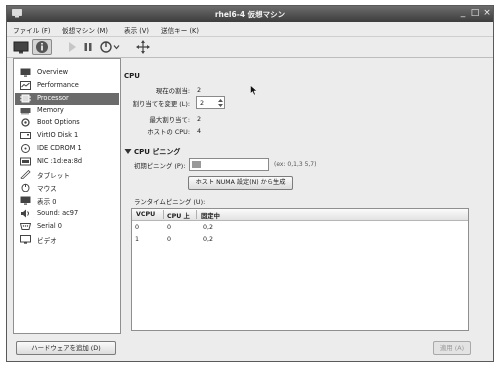 The width and height of the screenshot is (501, 371). I want to click on sidebar-item-label: タブレット, so click(53, 176).